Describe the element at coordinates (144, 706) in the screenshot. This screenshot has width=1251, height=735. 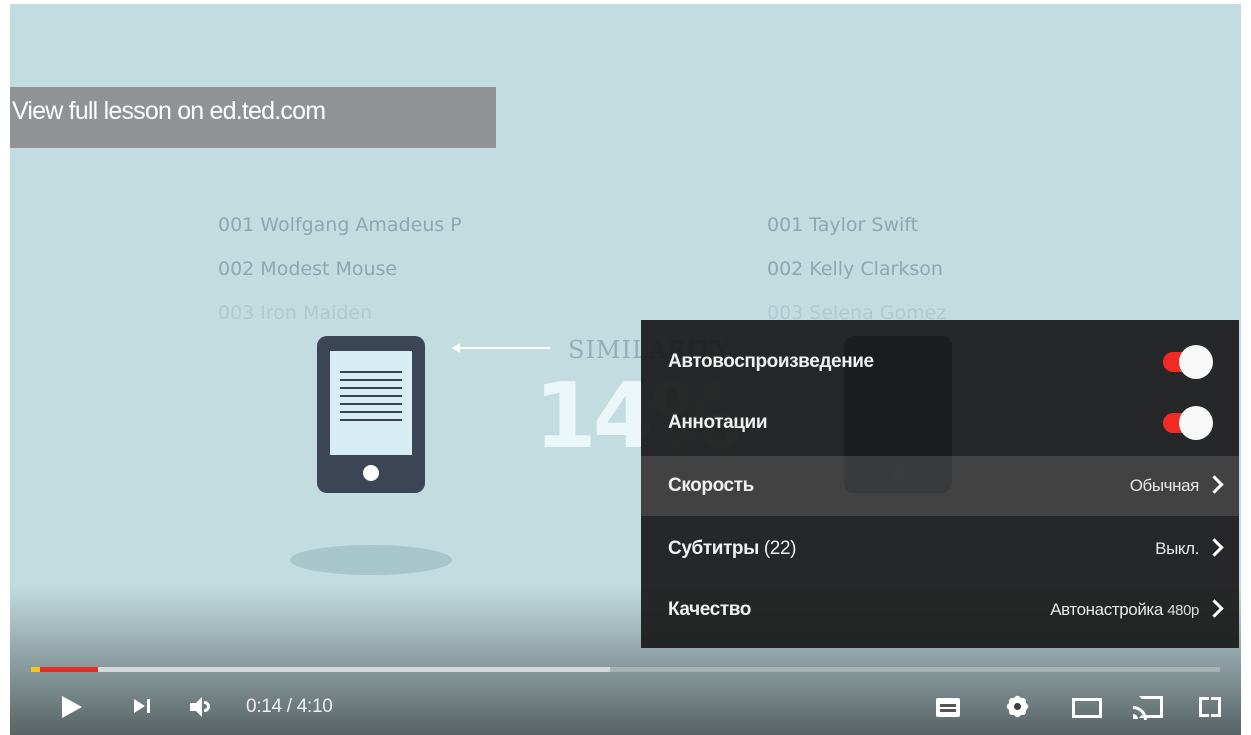
I see `next-icon` at that location.